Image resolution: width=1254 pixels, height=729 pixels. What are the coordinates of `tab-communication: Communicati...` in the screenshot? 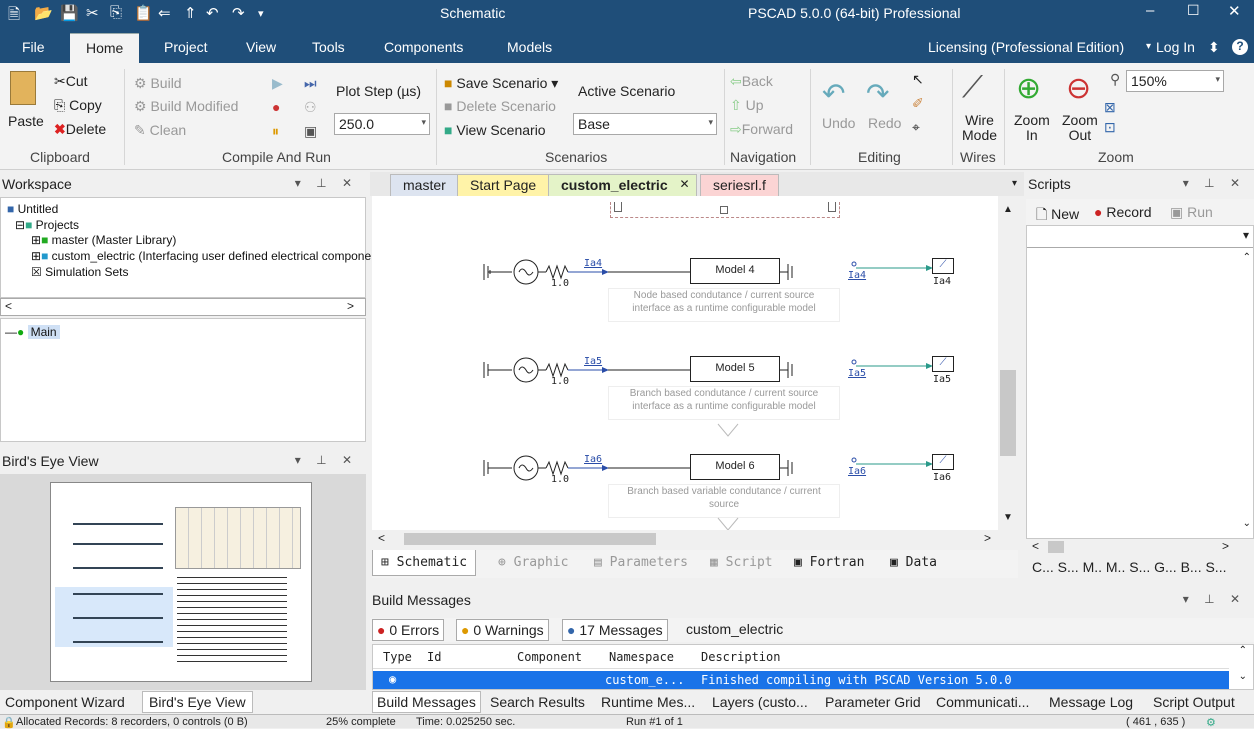 It's located at (982, 702).